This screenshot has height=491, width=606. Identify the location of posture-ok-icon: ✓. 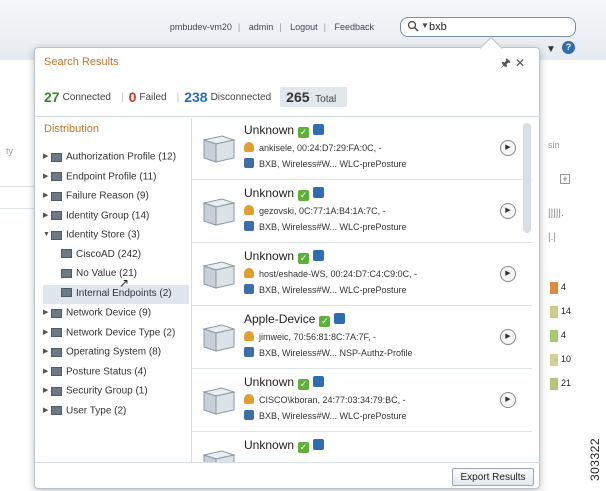
(304, 384).